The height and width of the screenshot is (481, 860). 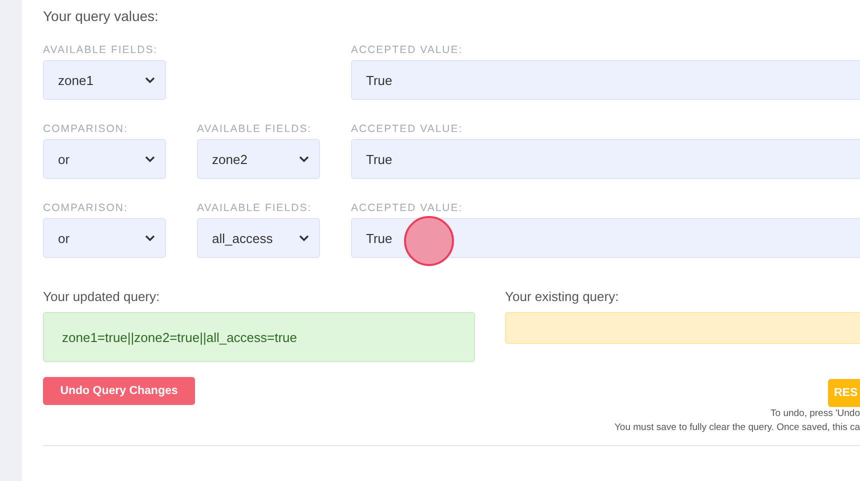 What do you see at coordinates (258, 238) in the screenshot?
I see `fields-select: all_access` at bounding box center [258, 238].